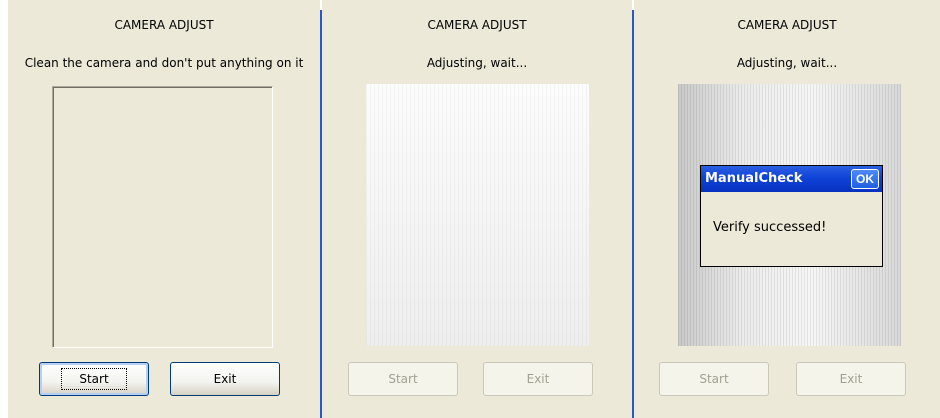 The width and height of the screenshot is (940, 418). Describe the element at coordinates (770, 227) in the screenshot. I see `dialog-message: Verify successed!` at that location.